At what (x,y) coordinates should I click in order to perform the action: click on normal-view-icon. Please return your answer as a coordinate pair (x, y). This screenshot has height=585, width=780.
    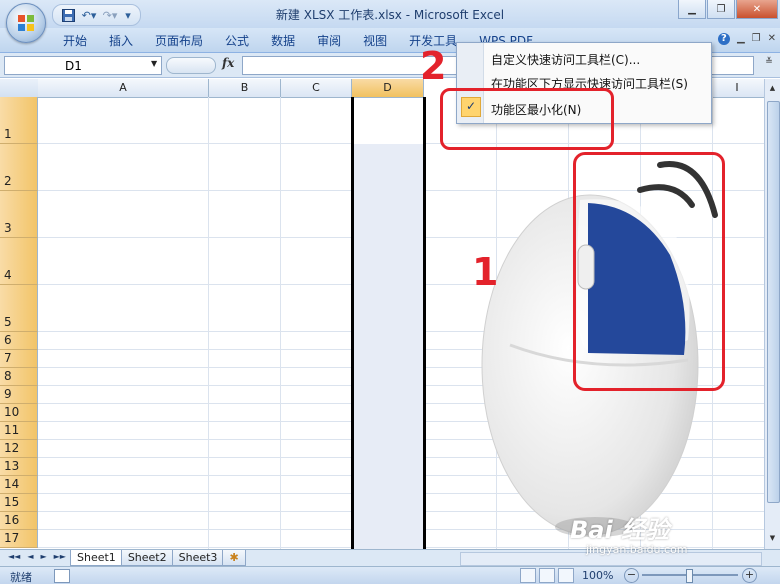
    Looking at the image, I should click on (528, 575).